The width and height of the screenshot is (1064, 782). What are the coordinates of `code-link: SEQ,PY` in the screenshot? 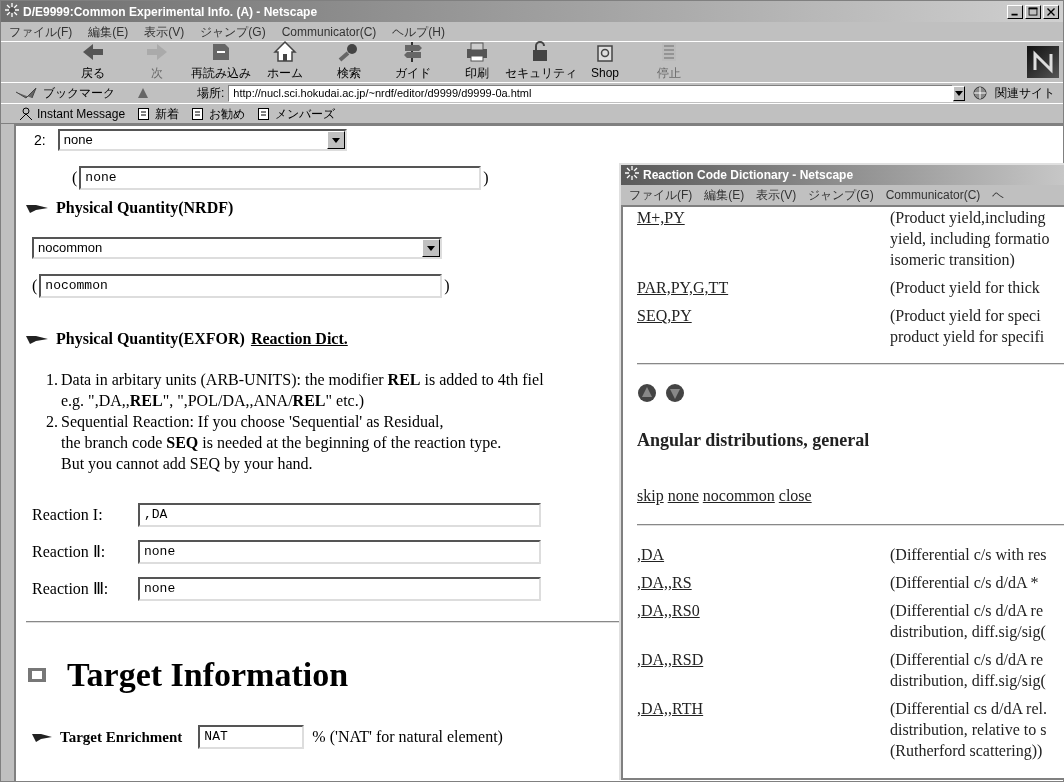 It's located at (763, 326).